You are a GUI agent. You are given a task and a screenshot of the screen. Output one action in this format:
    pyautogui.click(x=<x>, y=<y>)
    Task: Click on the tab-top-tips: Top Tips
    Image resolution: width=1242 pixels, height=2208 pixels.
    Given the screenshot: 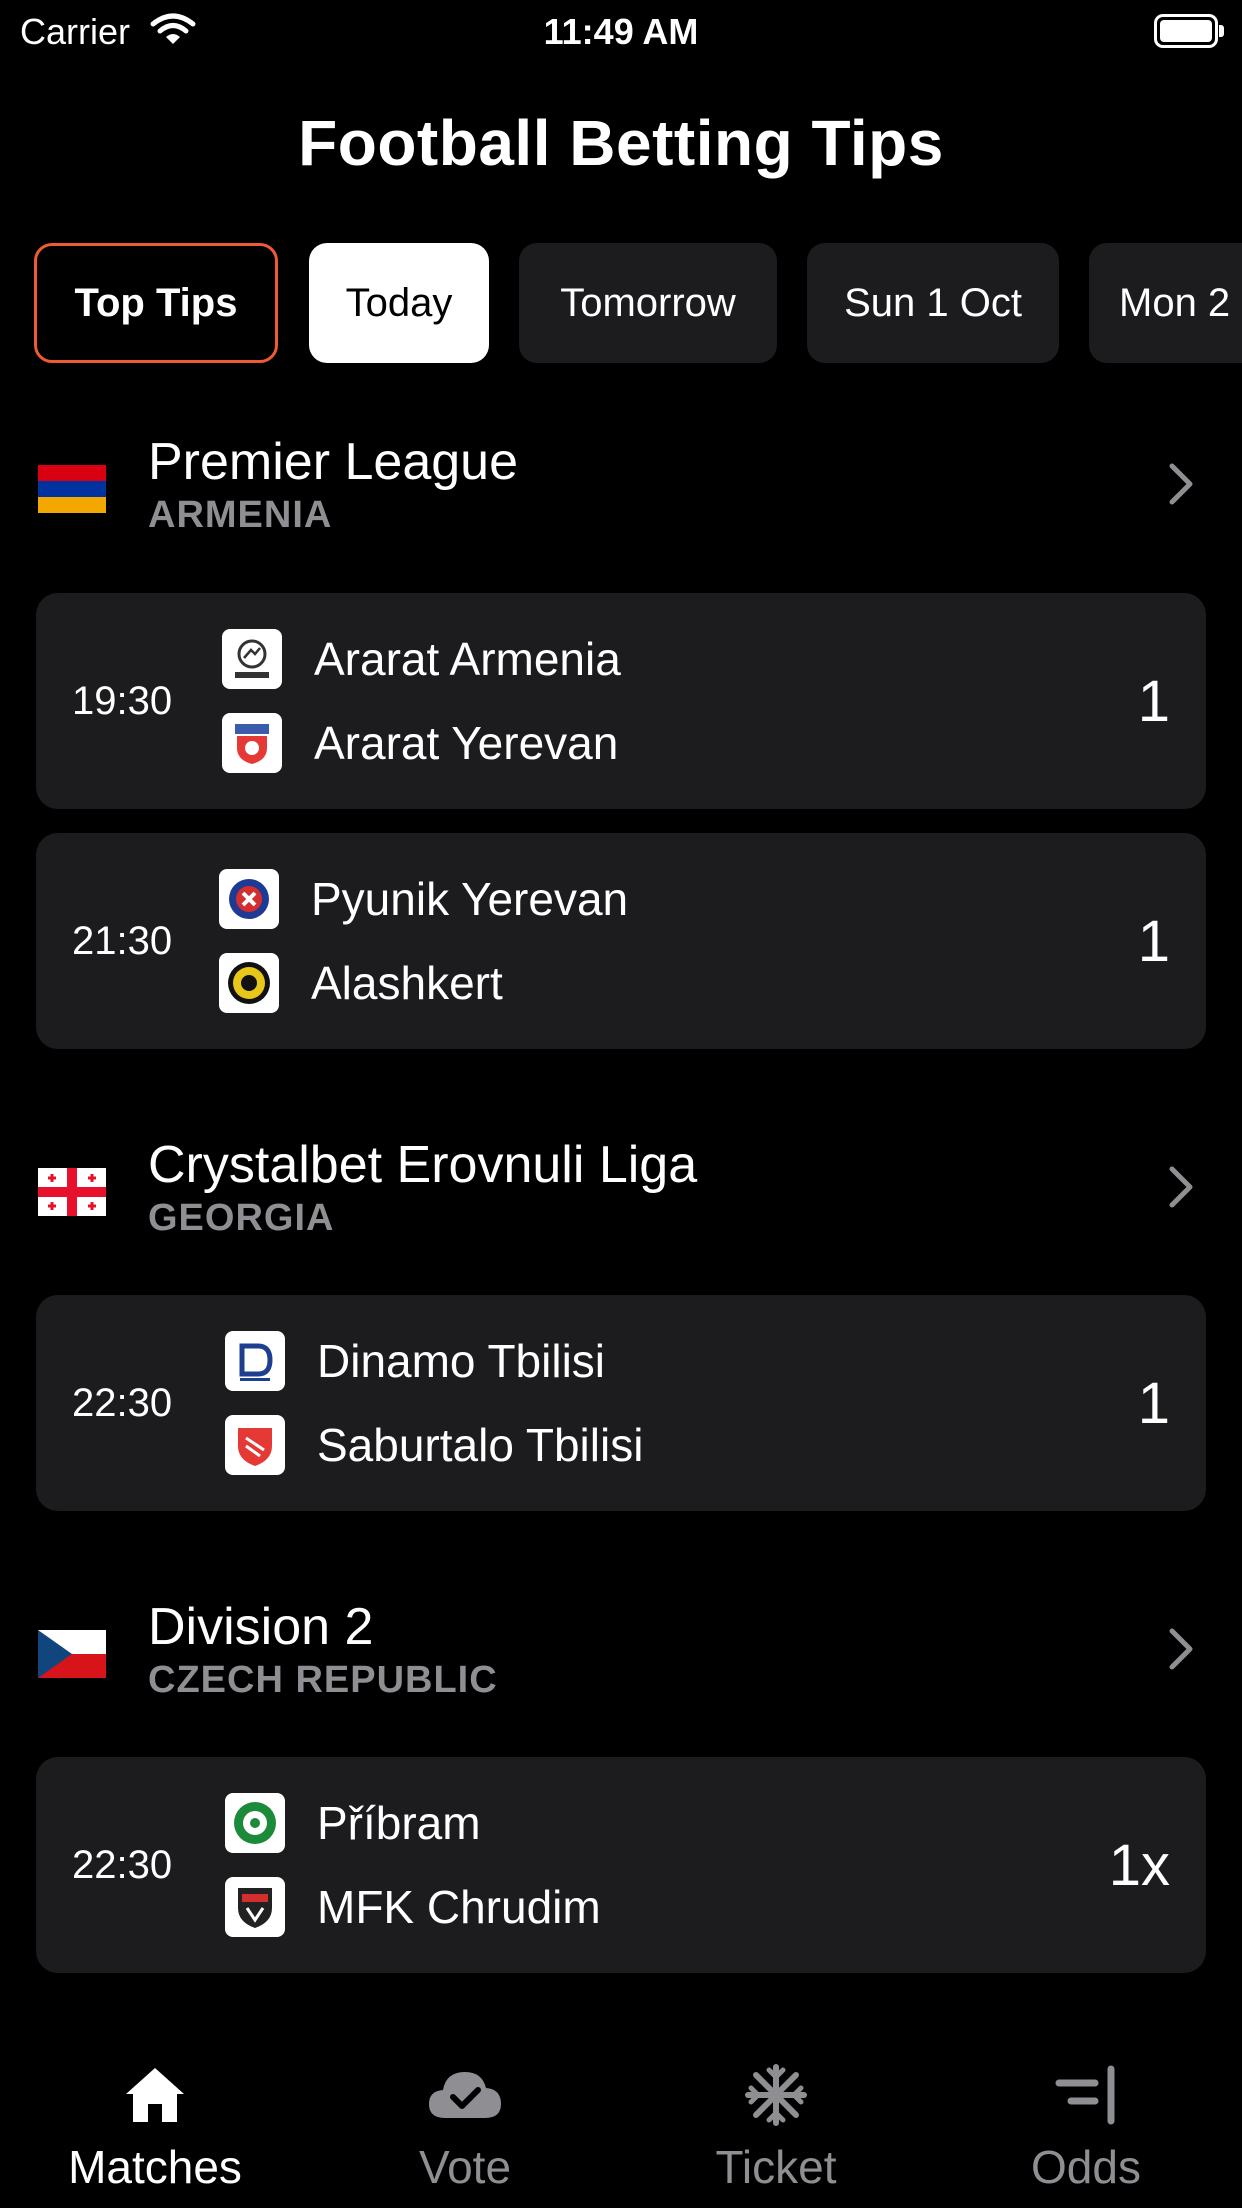 What is the action you would take?
    pyautogui.click(x=156, y=303)
    